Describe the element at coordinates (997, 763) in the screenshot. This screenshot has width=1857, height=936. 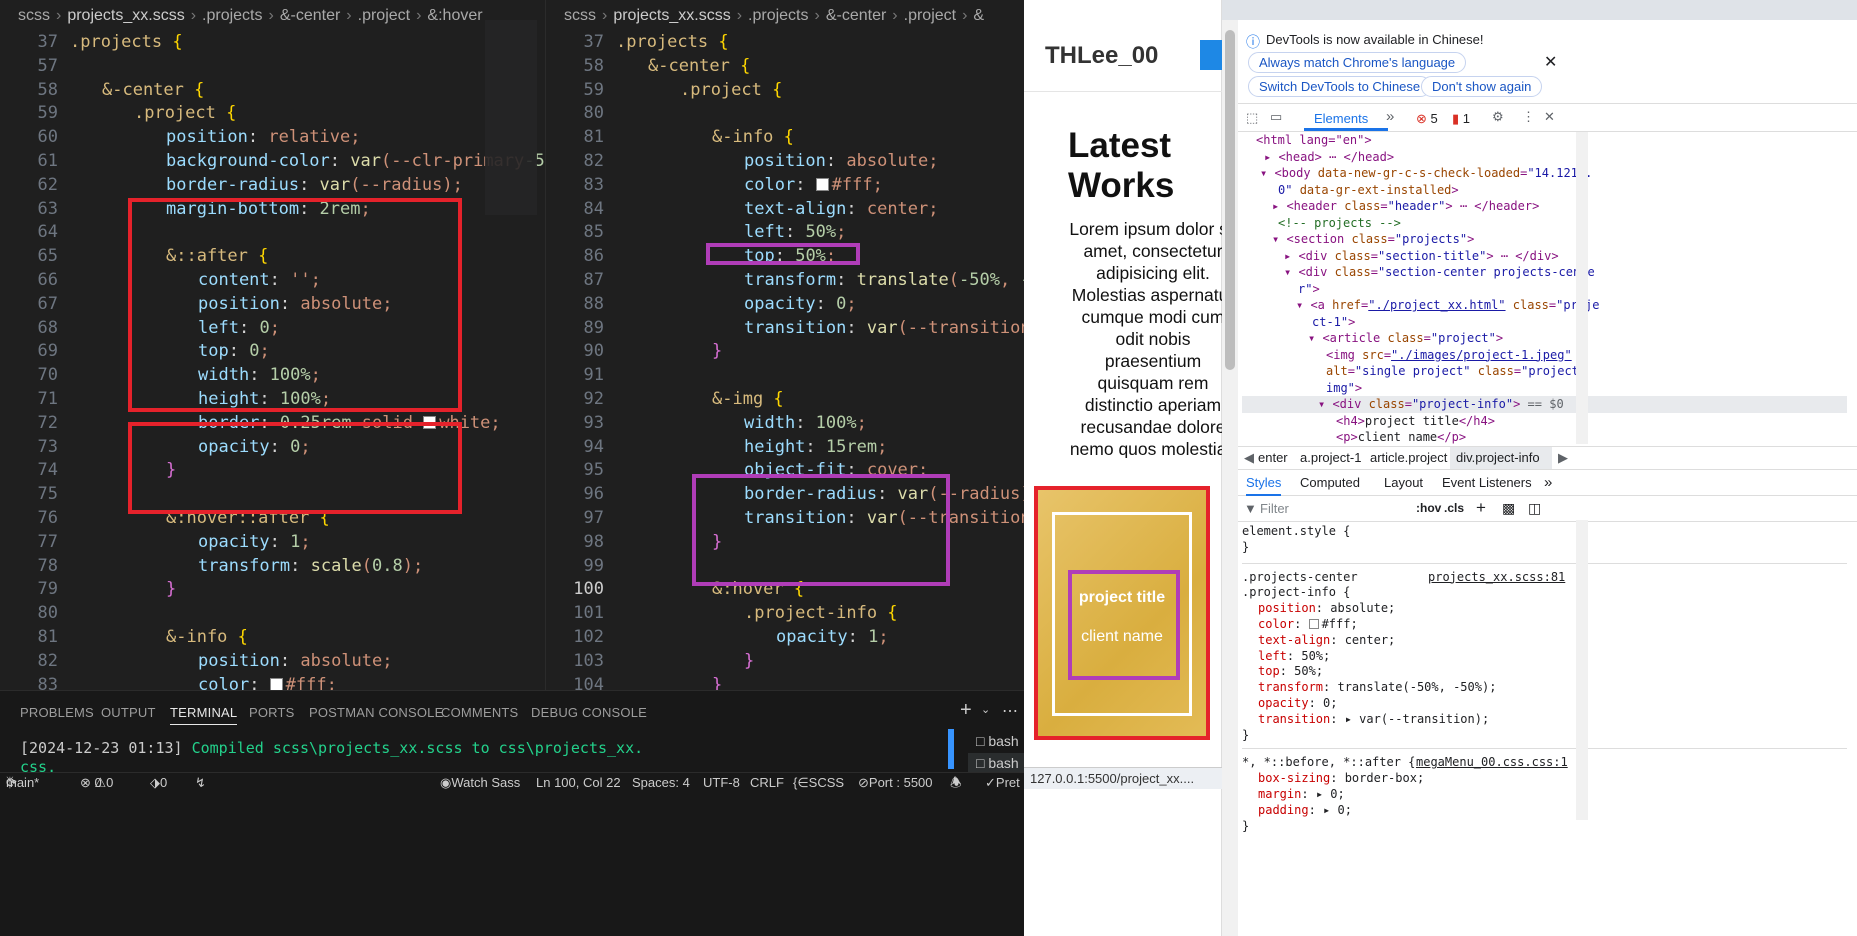
I see `terminal-item-bash-2: □ bash` at that location.